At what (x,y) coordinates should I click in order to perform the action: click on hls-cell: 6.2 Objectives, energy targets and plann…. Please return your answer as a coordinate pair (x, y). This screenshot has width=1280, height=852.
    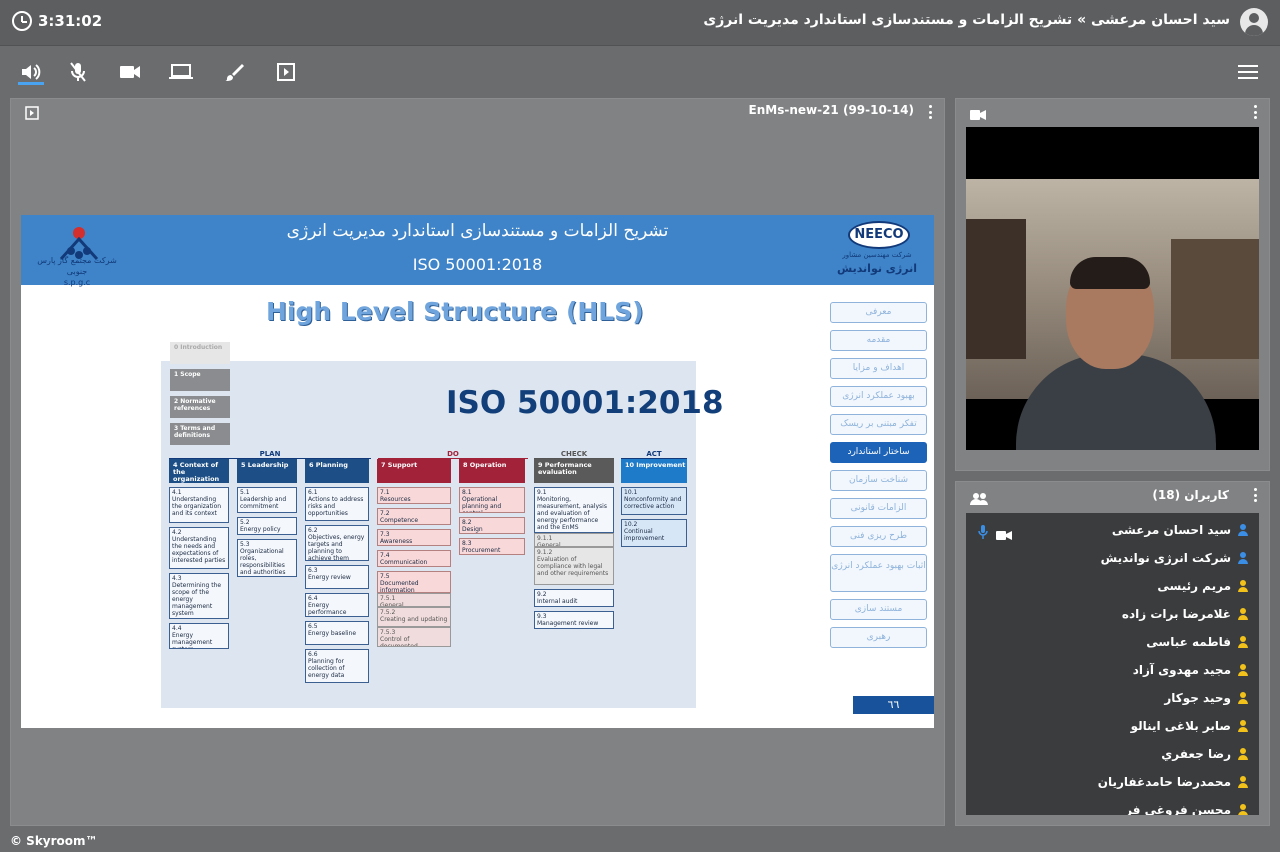
    Looking at the image, I should click on (337, 543).